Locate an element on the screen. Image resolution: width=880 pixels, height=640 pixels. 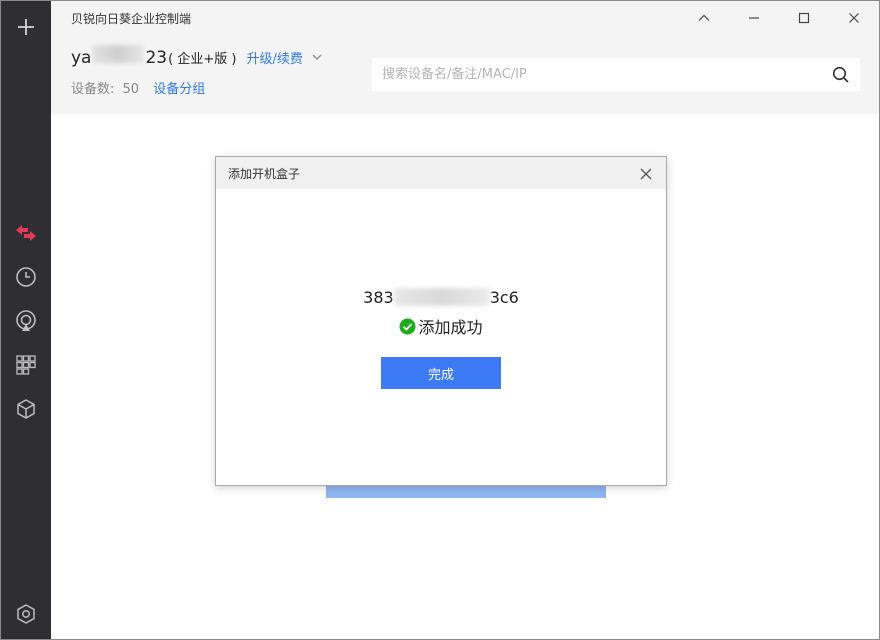
sidebar-item-apps is located at coordinates (26, 365).